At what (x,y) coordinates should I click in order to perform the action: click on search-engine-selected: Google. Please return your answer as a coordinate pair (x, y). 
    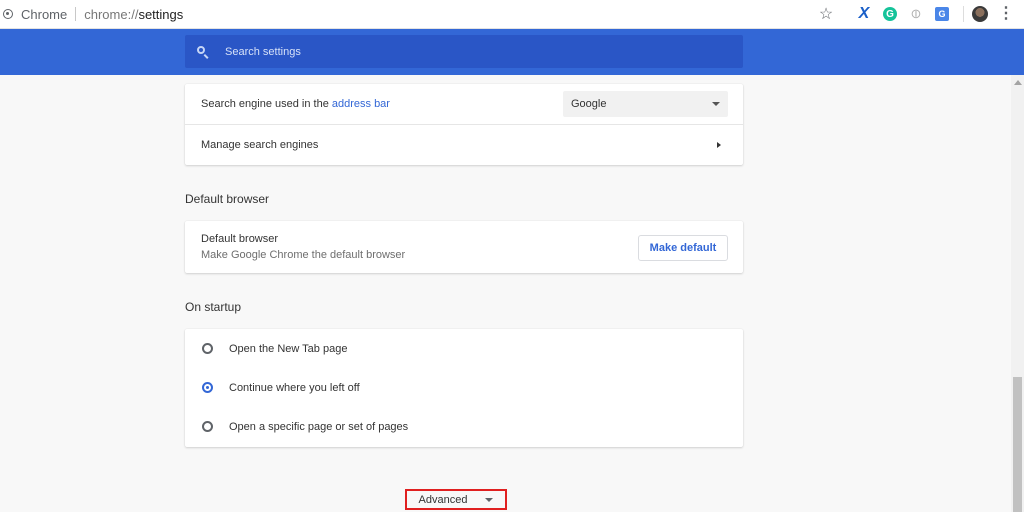
    Looking at the image, I should click on (589, 104).